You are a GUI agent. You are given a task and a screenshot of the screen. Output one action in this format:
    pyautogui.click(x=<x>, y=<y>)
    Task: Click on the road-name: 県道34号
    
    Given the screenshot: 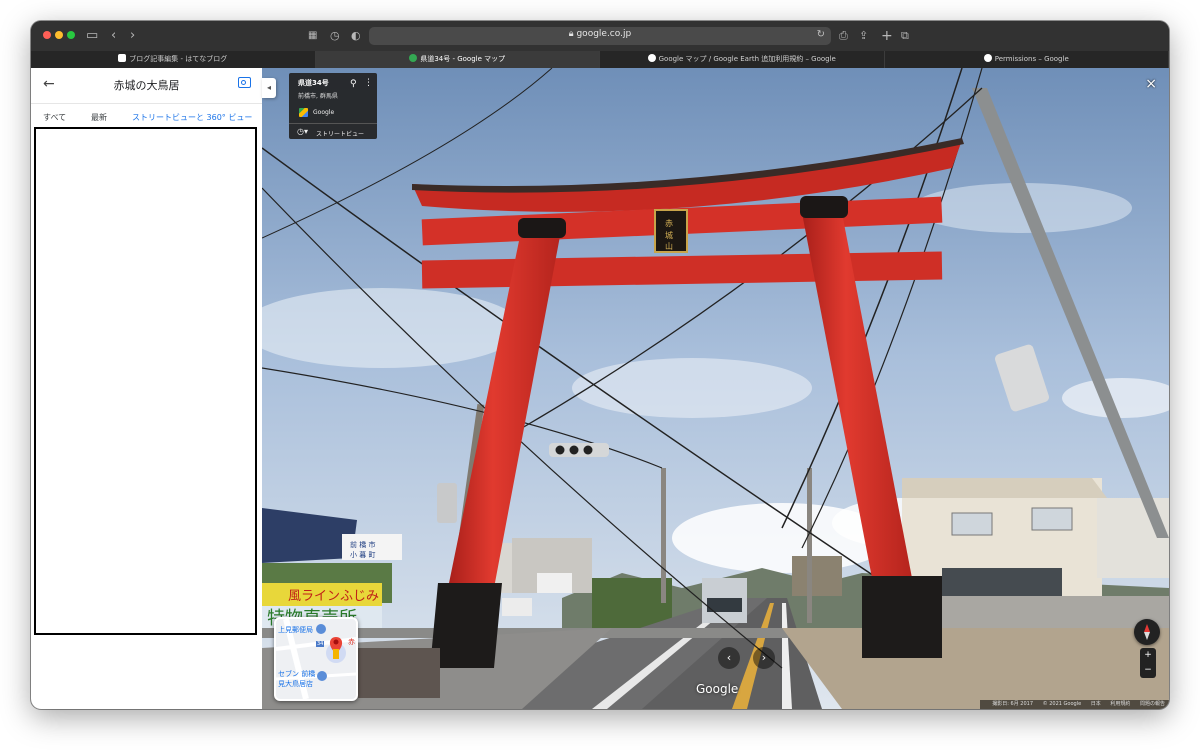 What is the action you would take?
    pyautogui.click(x=313, y=83)
    